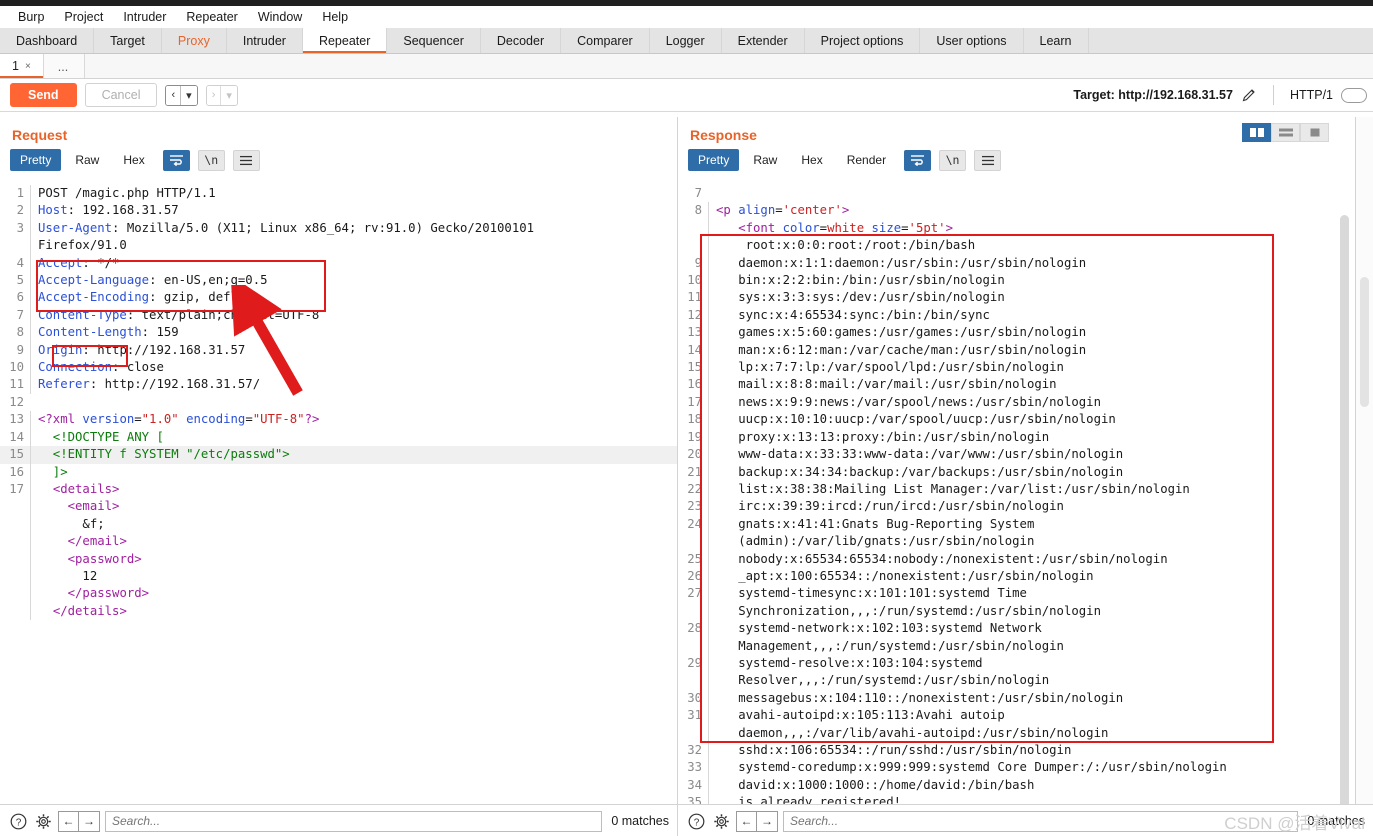 The height and width of the screenshot is (836, 1373). What do you see at coordinates (194, 40) in the screenshot?
I see `tab-proxy: Proxy` at bounding box center [194, 40].